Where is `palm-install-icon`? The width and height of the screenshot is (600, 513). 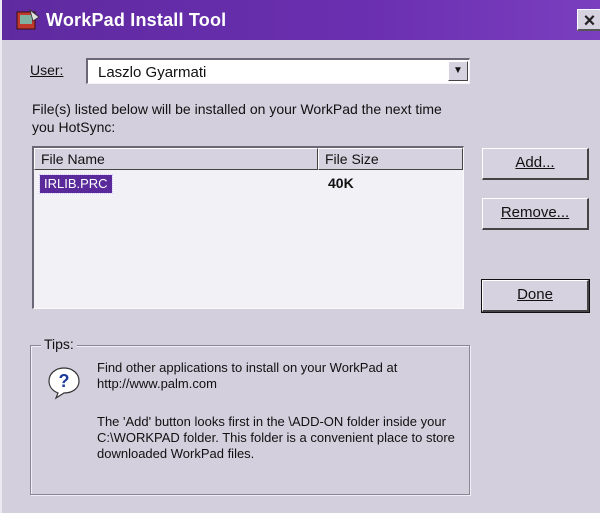 palm-install-icon is located at coordinates (28, 19).